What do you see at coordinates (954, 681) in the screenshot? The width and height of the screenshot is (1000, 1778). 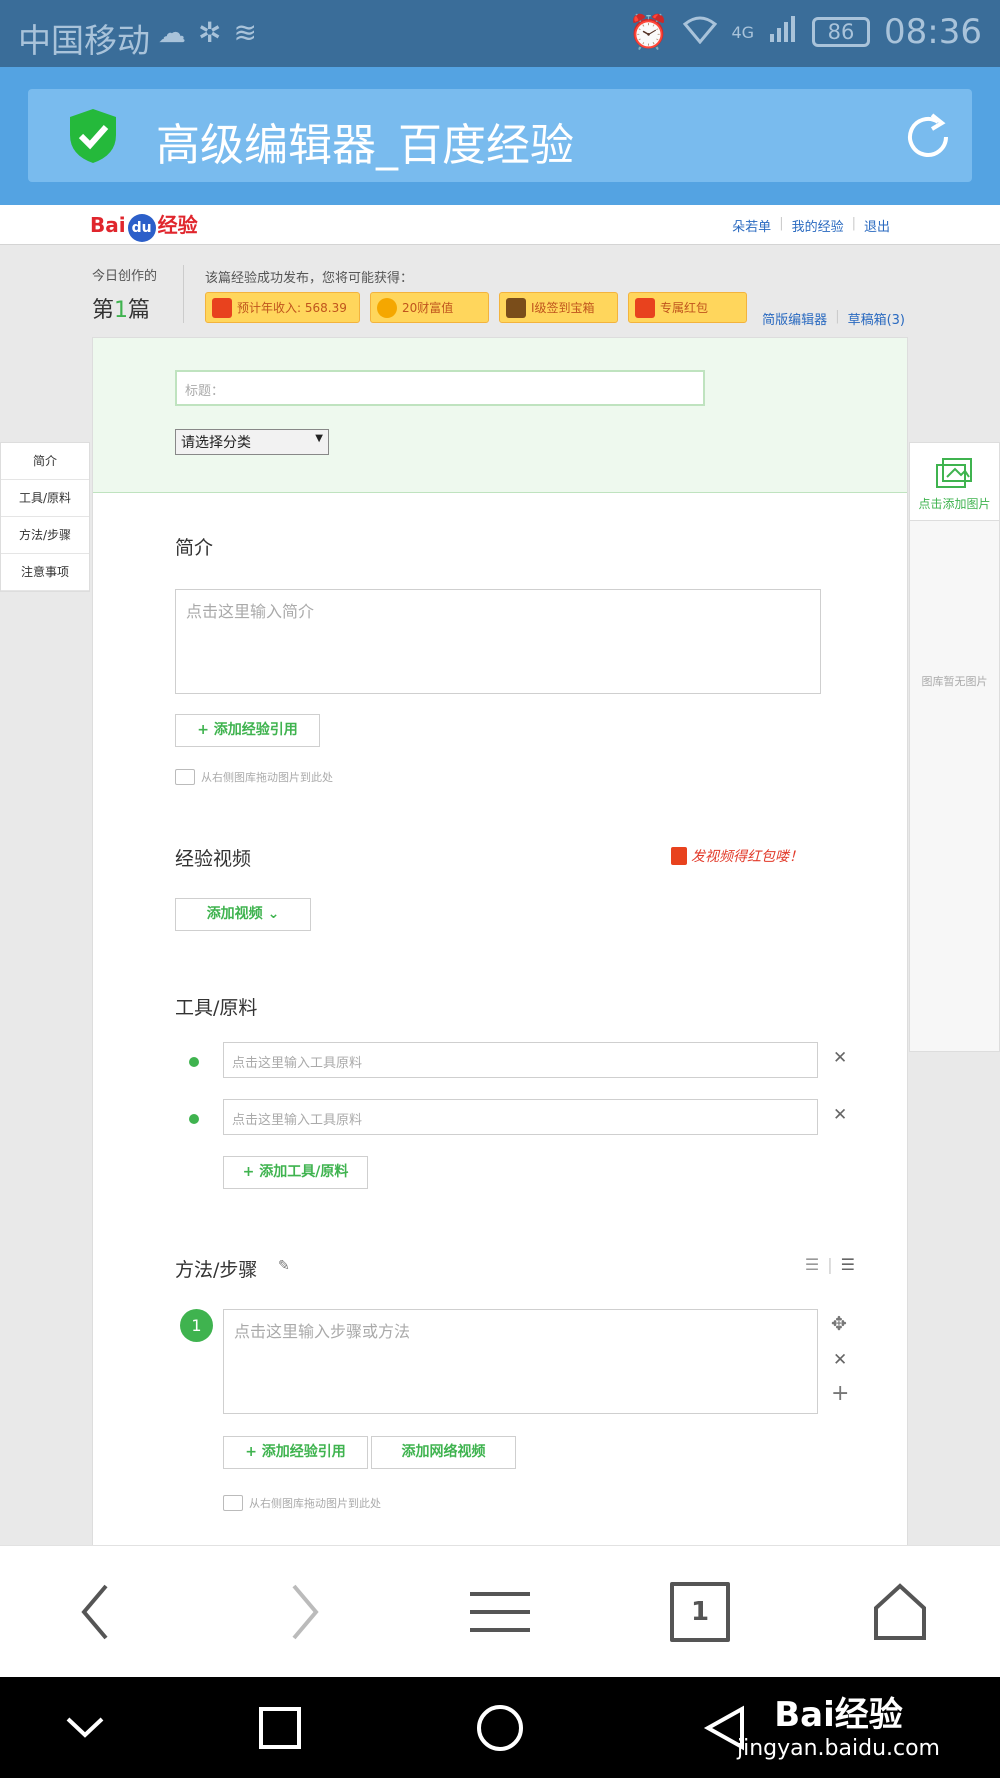 I see `gallery-empty-text: 图库暂无图片` at bounding box center [954, 681].